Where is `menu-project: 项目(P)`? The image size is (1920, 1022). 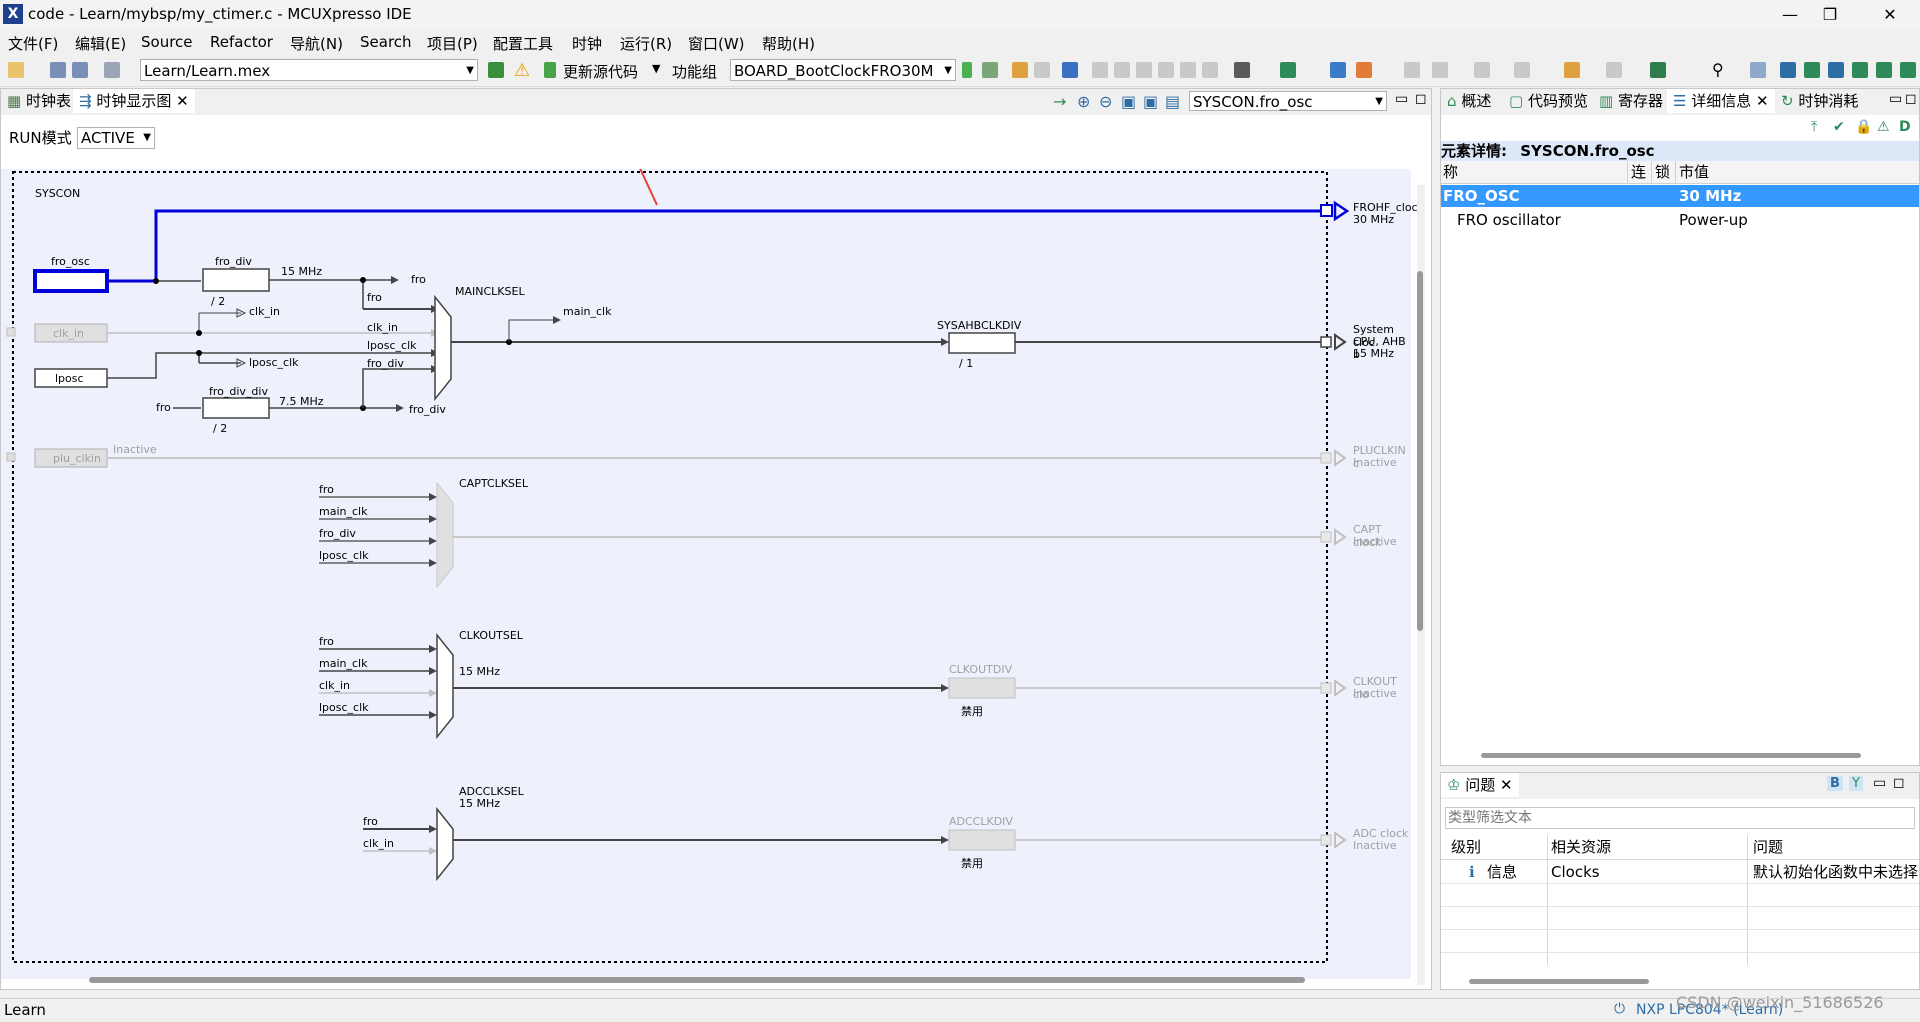 menu-project: 项目(P) is located at coordinates (452, 43).